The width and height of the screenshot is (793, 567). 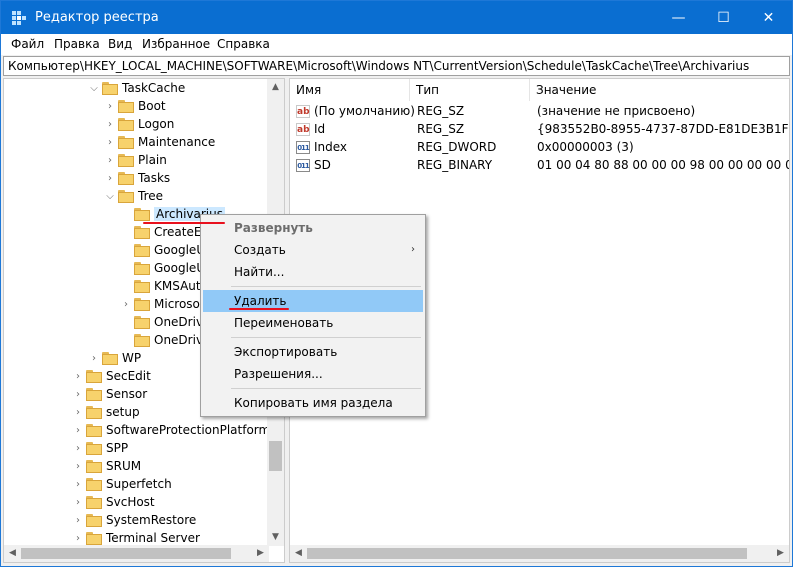 I want to click on tree-node-taskcache: ⌵ TaskCache, so click(x=136, y=88).